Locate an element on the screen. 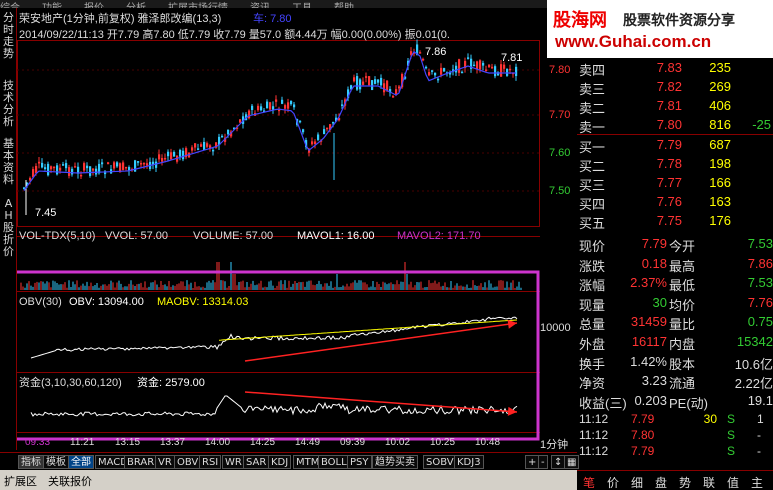 The height and width of the screenshot is (490, 773). layout-icon: ▦ is located at coordinates (572, 462).